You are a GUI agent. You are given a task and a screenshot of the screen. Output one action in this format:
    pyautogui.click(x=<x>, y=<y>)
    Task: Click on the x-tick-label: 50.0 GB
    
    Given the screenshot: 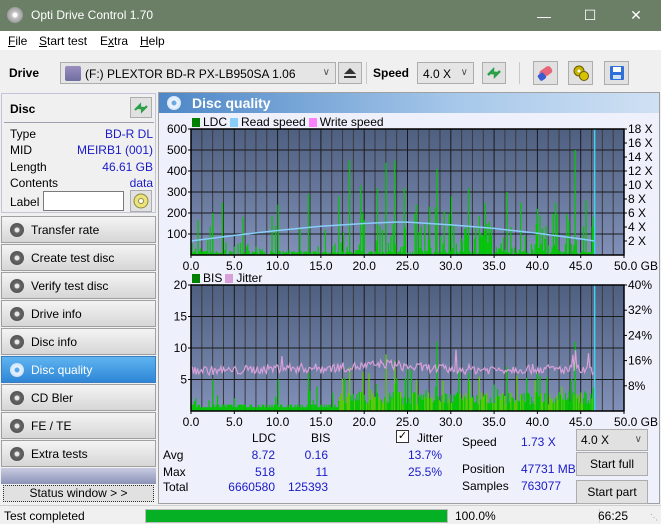 What is the action you would take?
    pyautogui.click(x=636, y=422)
    